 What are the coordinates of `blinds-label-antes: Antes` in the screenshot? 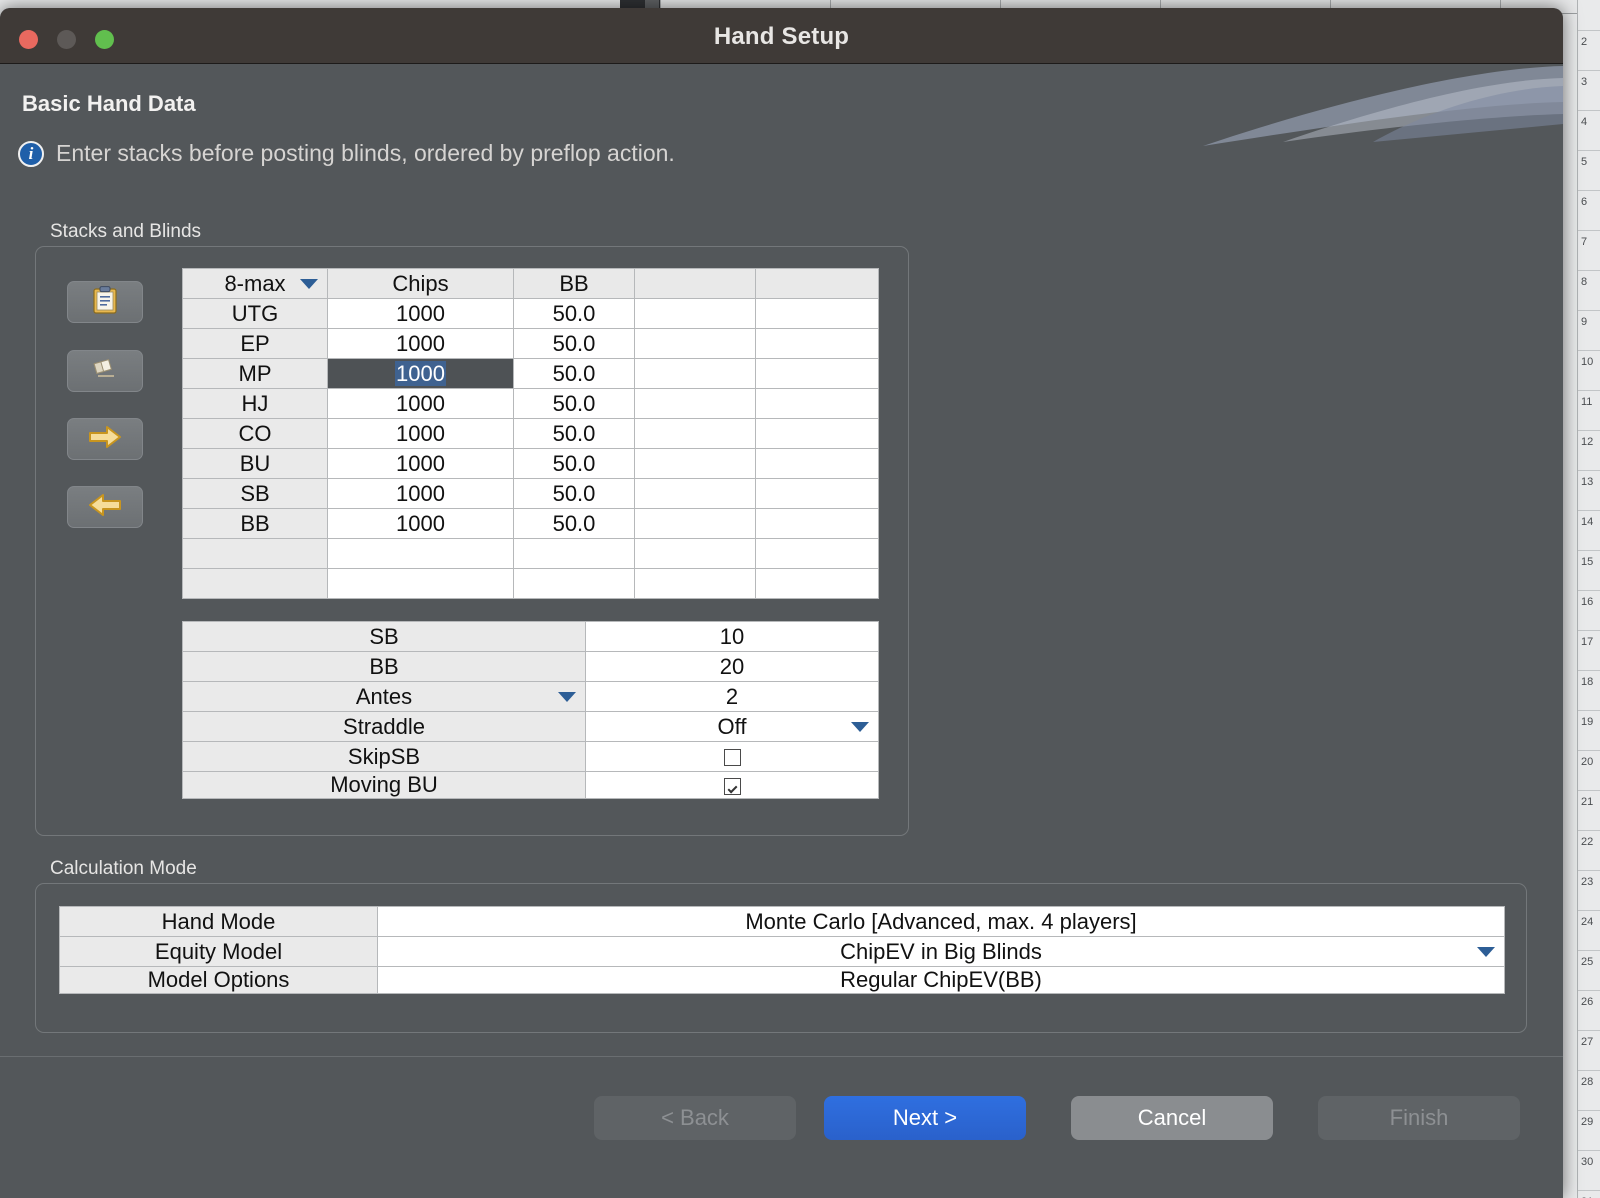 It's located at (384, 696).